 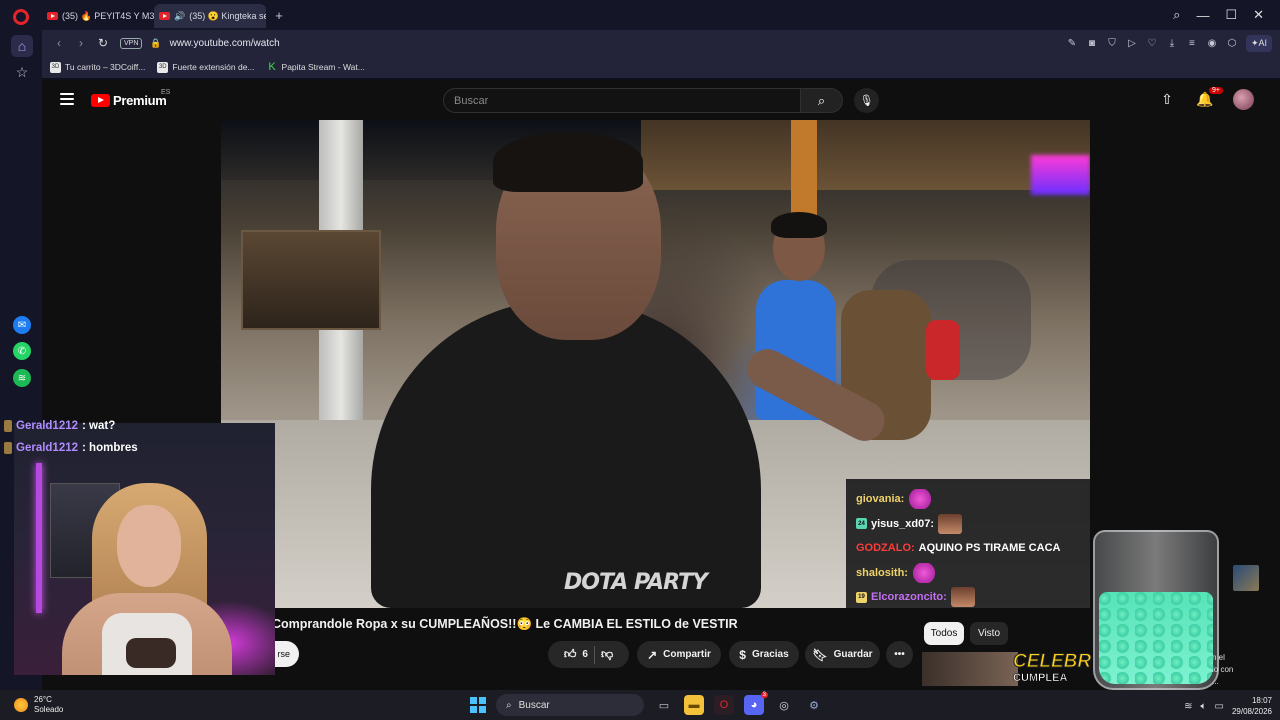 I want to click on url-field: www.youtube.com/watch, so click(x=225, y=43).